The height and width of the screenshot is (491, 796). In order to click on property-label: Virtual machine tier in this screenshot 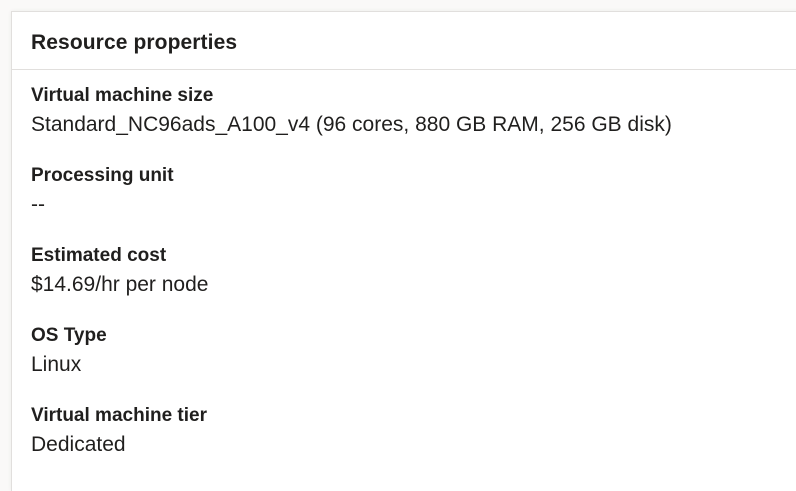, I will do `click(119, 415)`.